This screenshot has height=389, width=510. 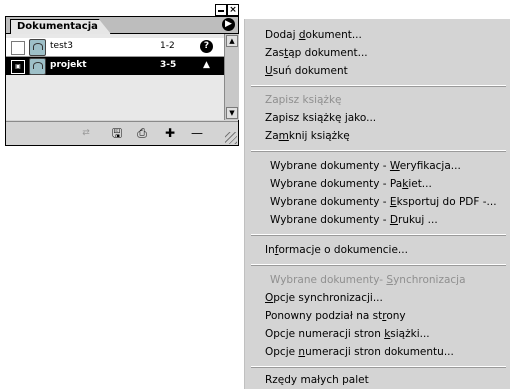 I want to click on save-icon: 🖫, so click(x=117, y=133).